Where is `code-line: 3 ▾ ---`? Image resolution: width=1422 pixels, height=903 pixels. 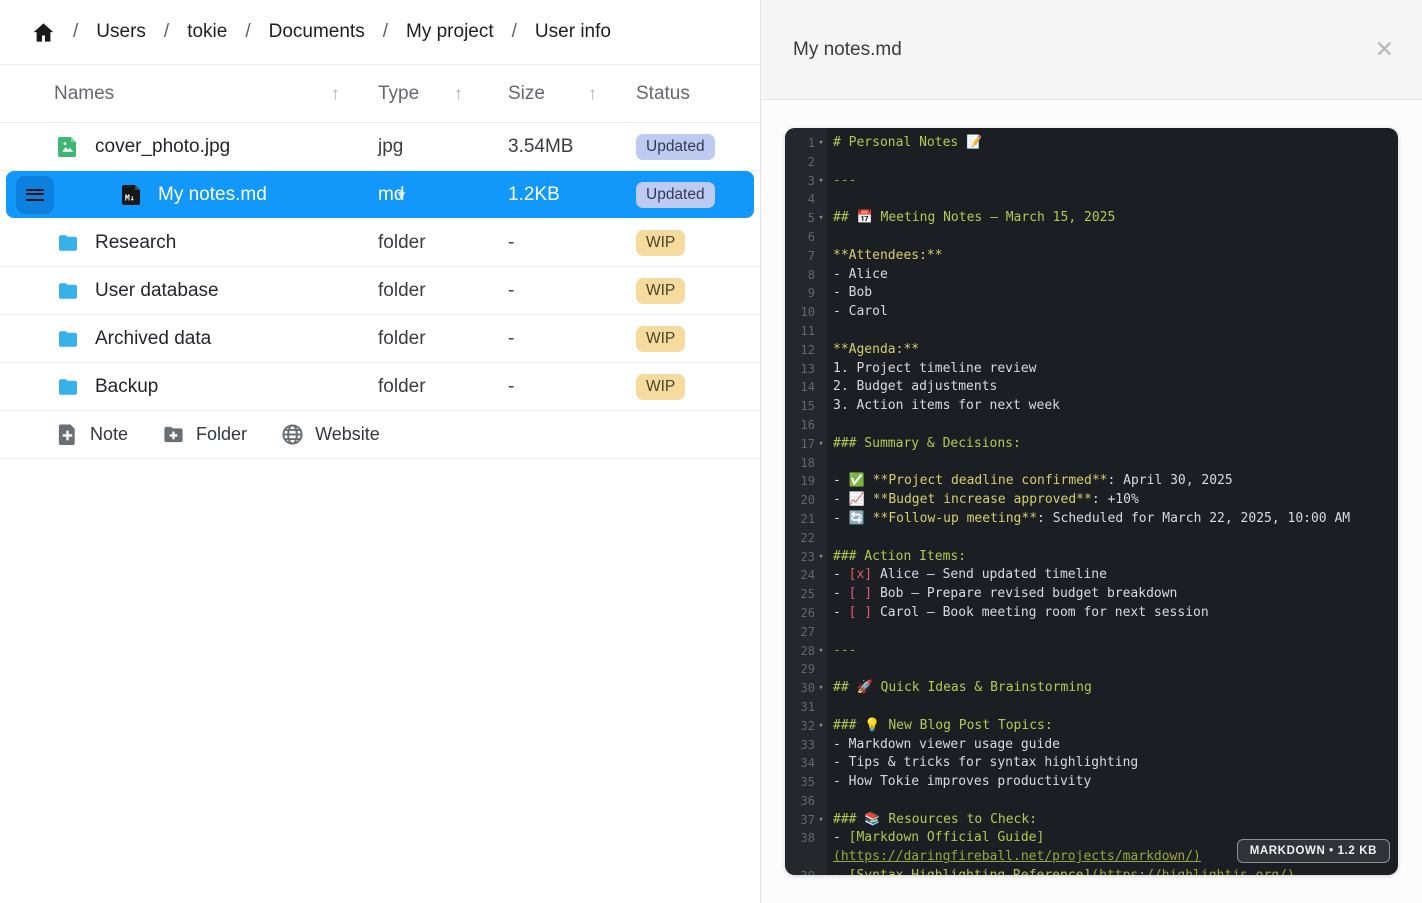
code-line: 3 ▾ --- is located at coordinates (1091, 181).